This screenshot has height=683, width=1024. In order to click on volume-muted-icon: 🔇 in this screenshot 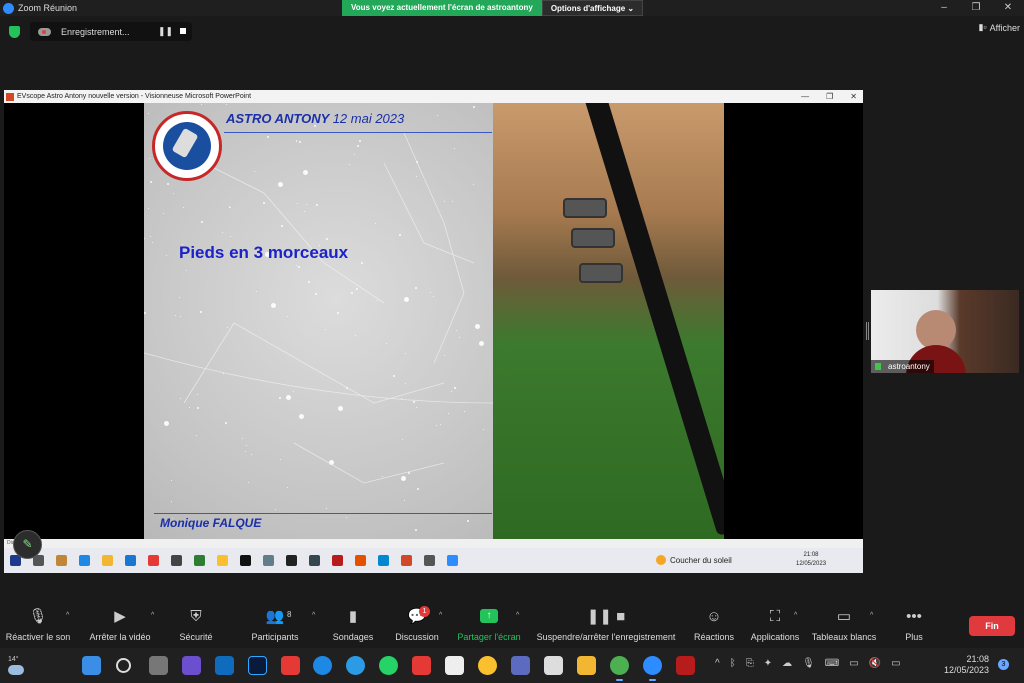, I will do `click(875, 663)`.